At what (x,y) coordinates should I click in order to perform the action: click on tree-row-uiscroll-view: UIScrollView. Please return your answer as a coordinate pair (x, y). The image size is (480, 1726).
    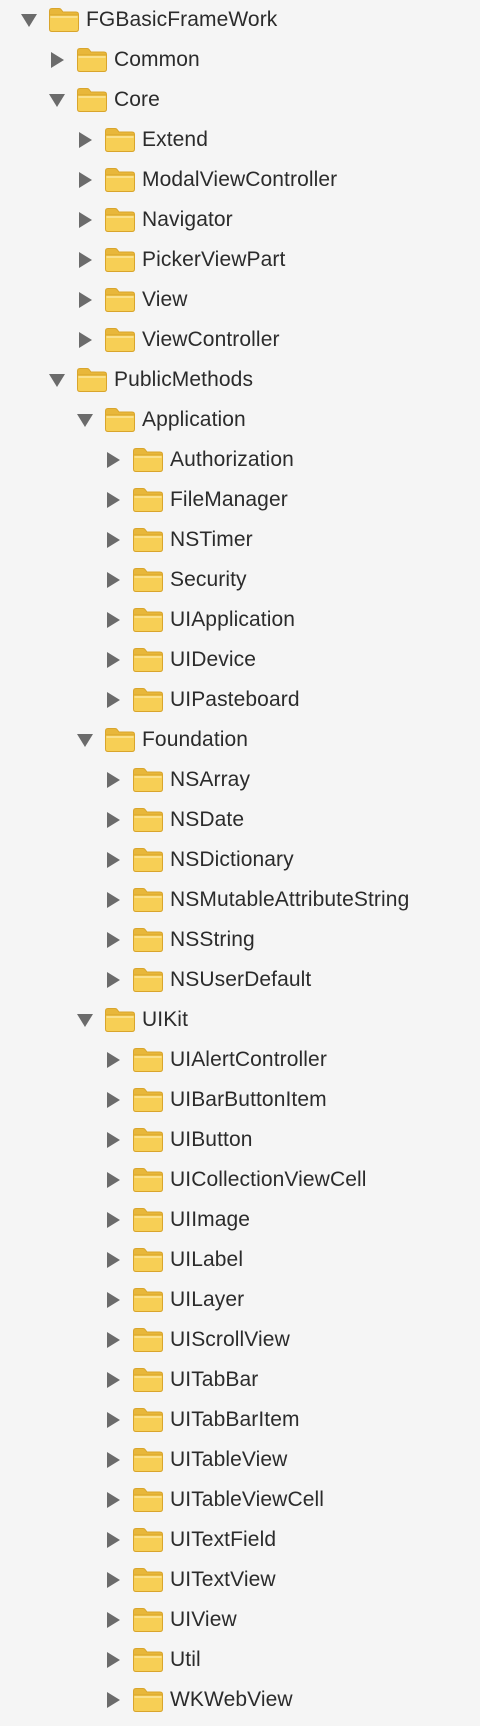
    Looking at the image, I should click on (240, 1340).